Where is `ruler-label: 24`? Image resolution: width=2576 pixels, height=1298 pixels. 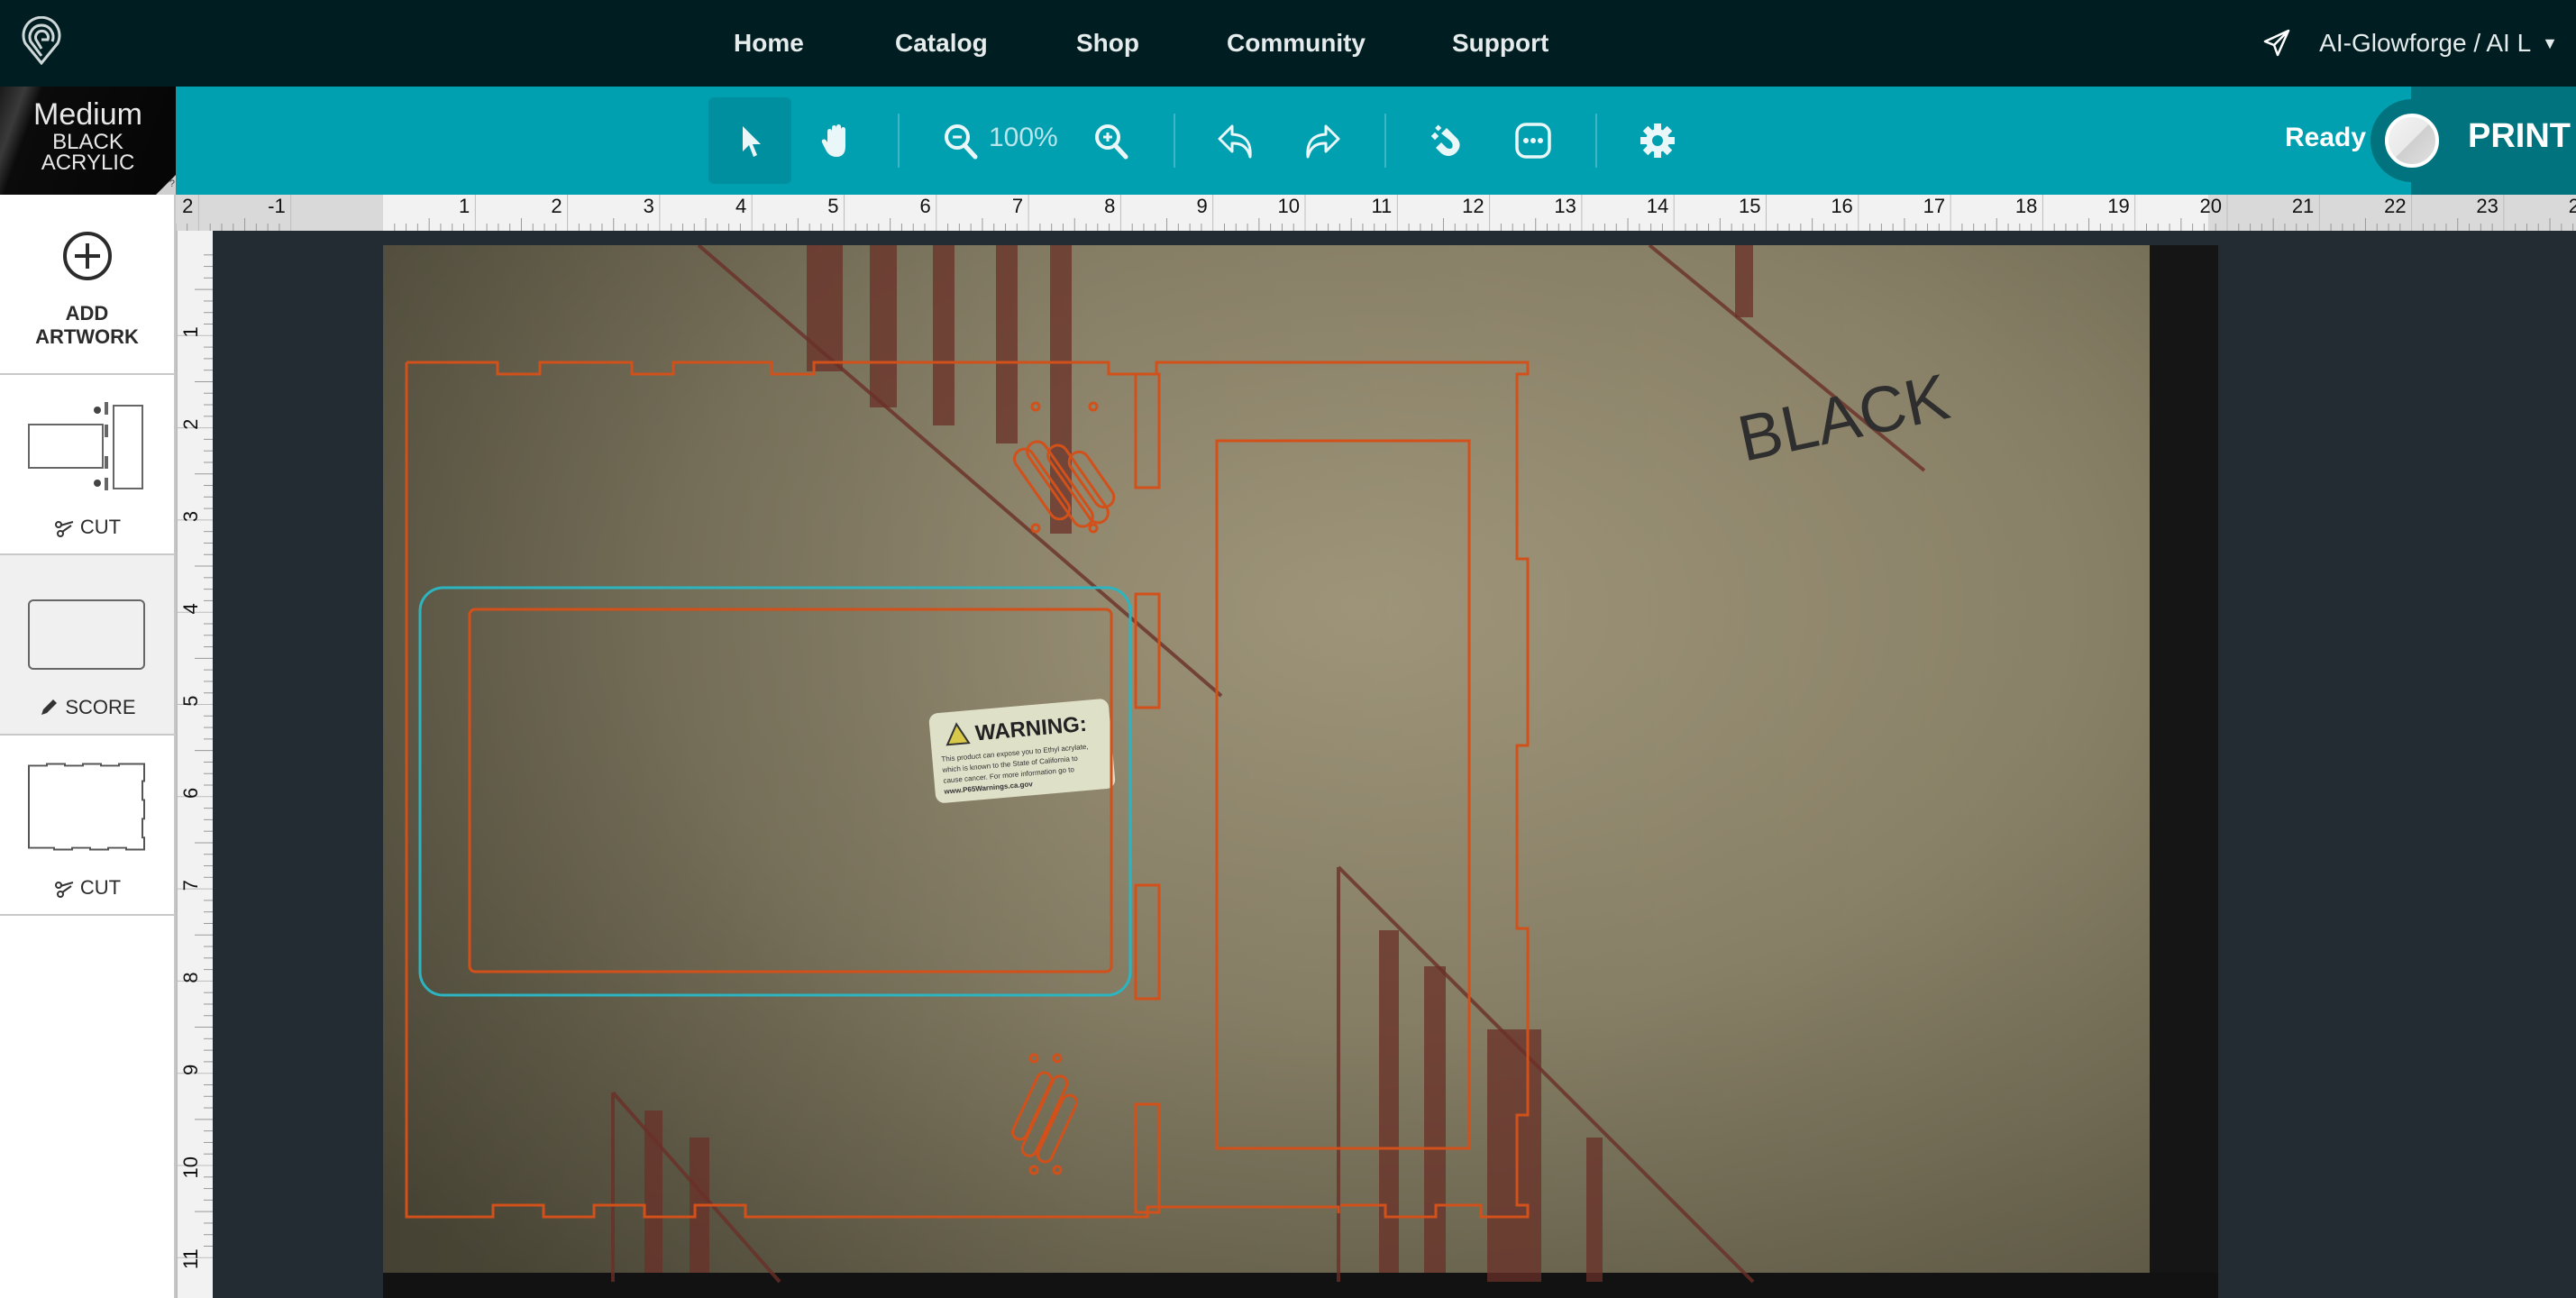
ruler-label: 24 is located at coordinates (2572, 206).